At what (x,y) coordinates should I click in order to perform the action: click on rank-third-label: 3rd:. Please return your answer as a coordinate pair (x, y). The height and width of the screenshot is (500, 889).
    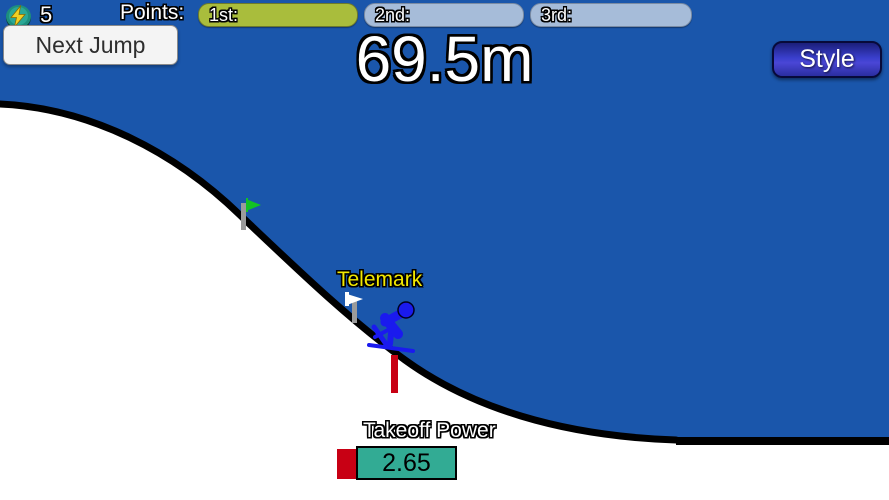
    Looking at the image, I should click on (557, 15).